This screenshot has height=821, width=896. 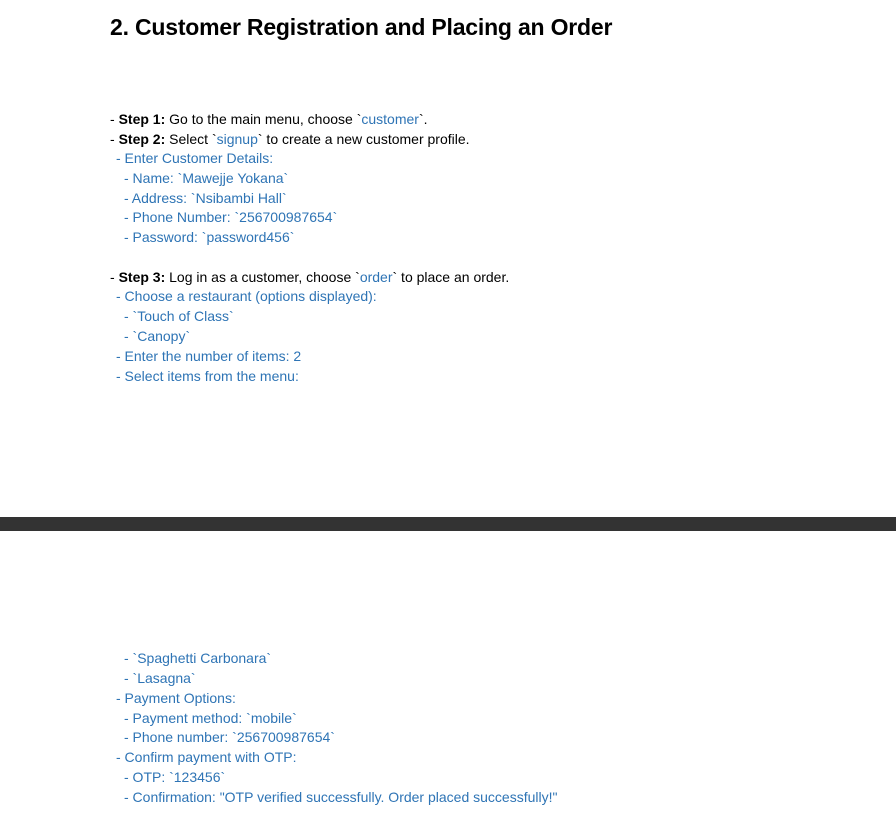 I want to click on customer-password: - Password: `password456`, so click(x=209, y=237).